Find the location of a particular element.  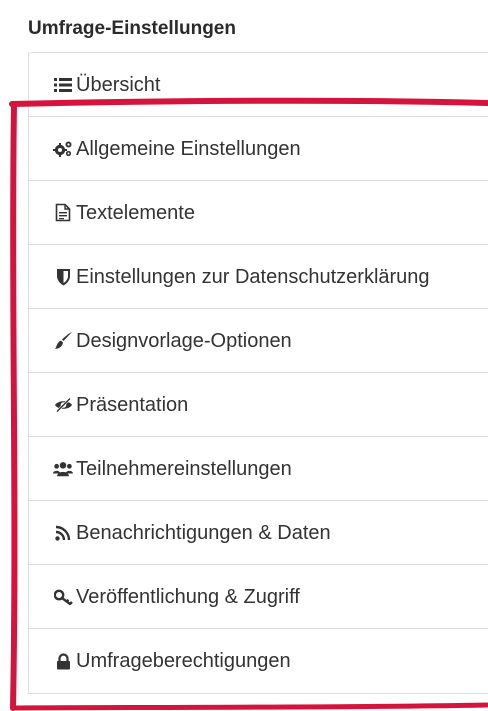

menu-item-overview: Übersicht is located at coordinates (258, 84).